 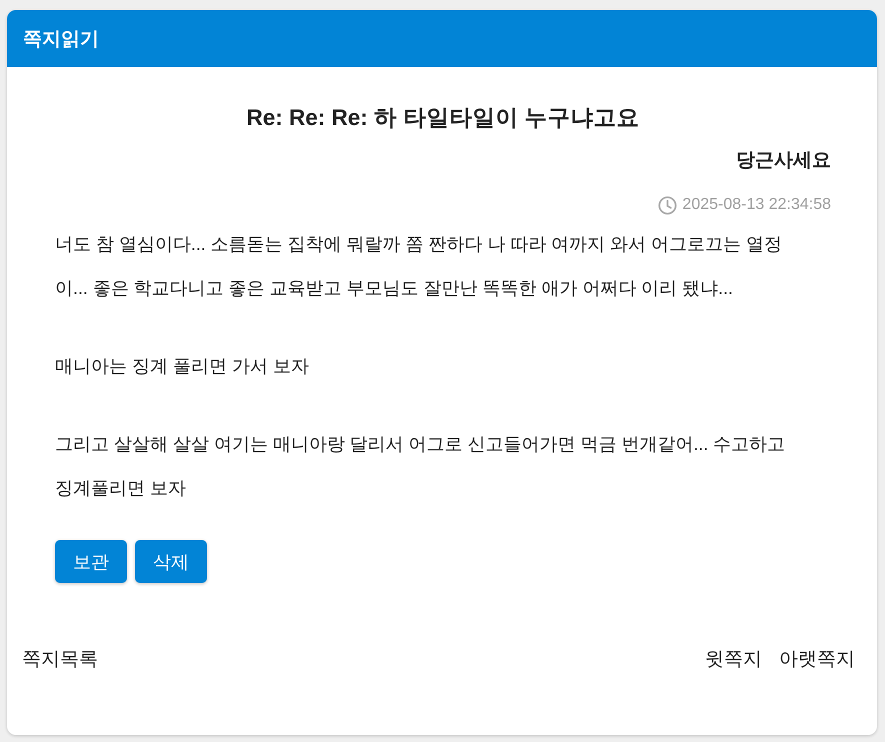 What do you see at coordinates (668, 205) in the screenshot?
I see `clock-icon` at bounding box center [668, 205].